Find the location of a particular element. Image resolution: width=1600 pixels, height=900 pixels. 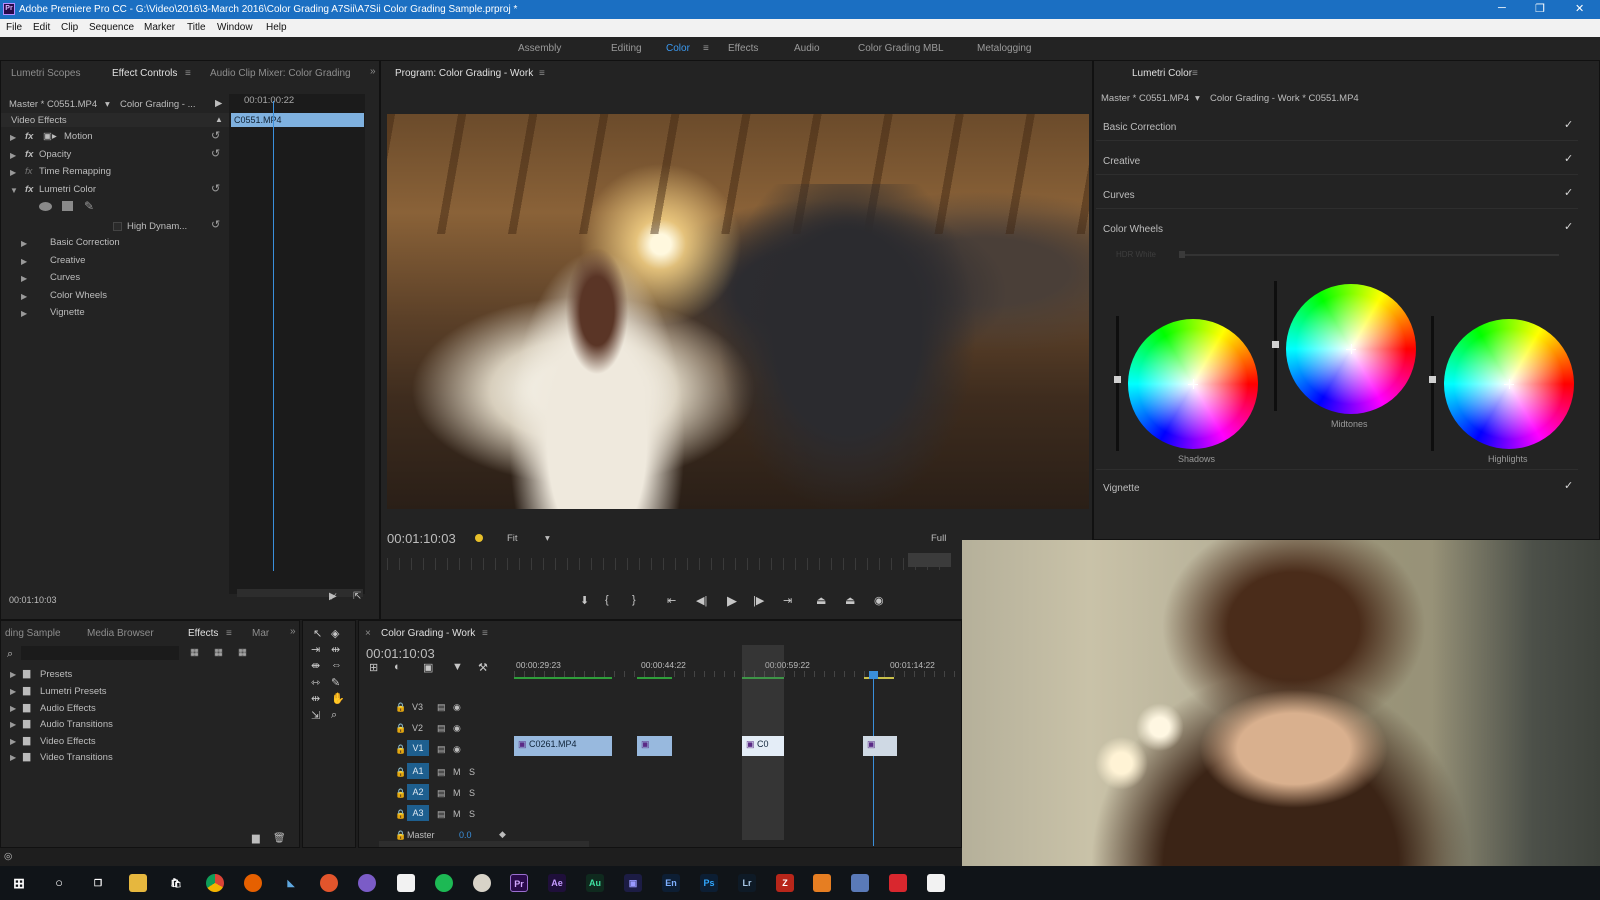

origin-icon is located at coordinates (329, 883).